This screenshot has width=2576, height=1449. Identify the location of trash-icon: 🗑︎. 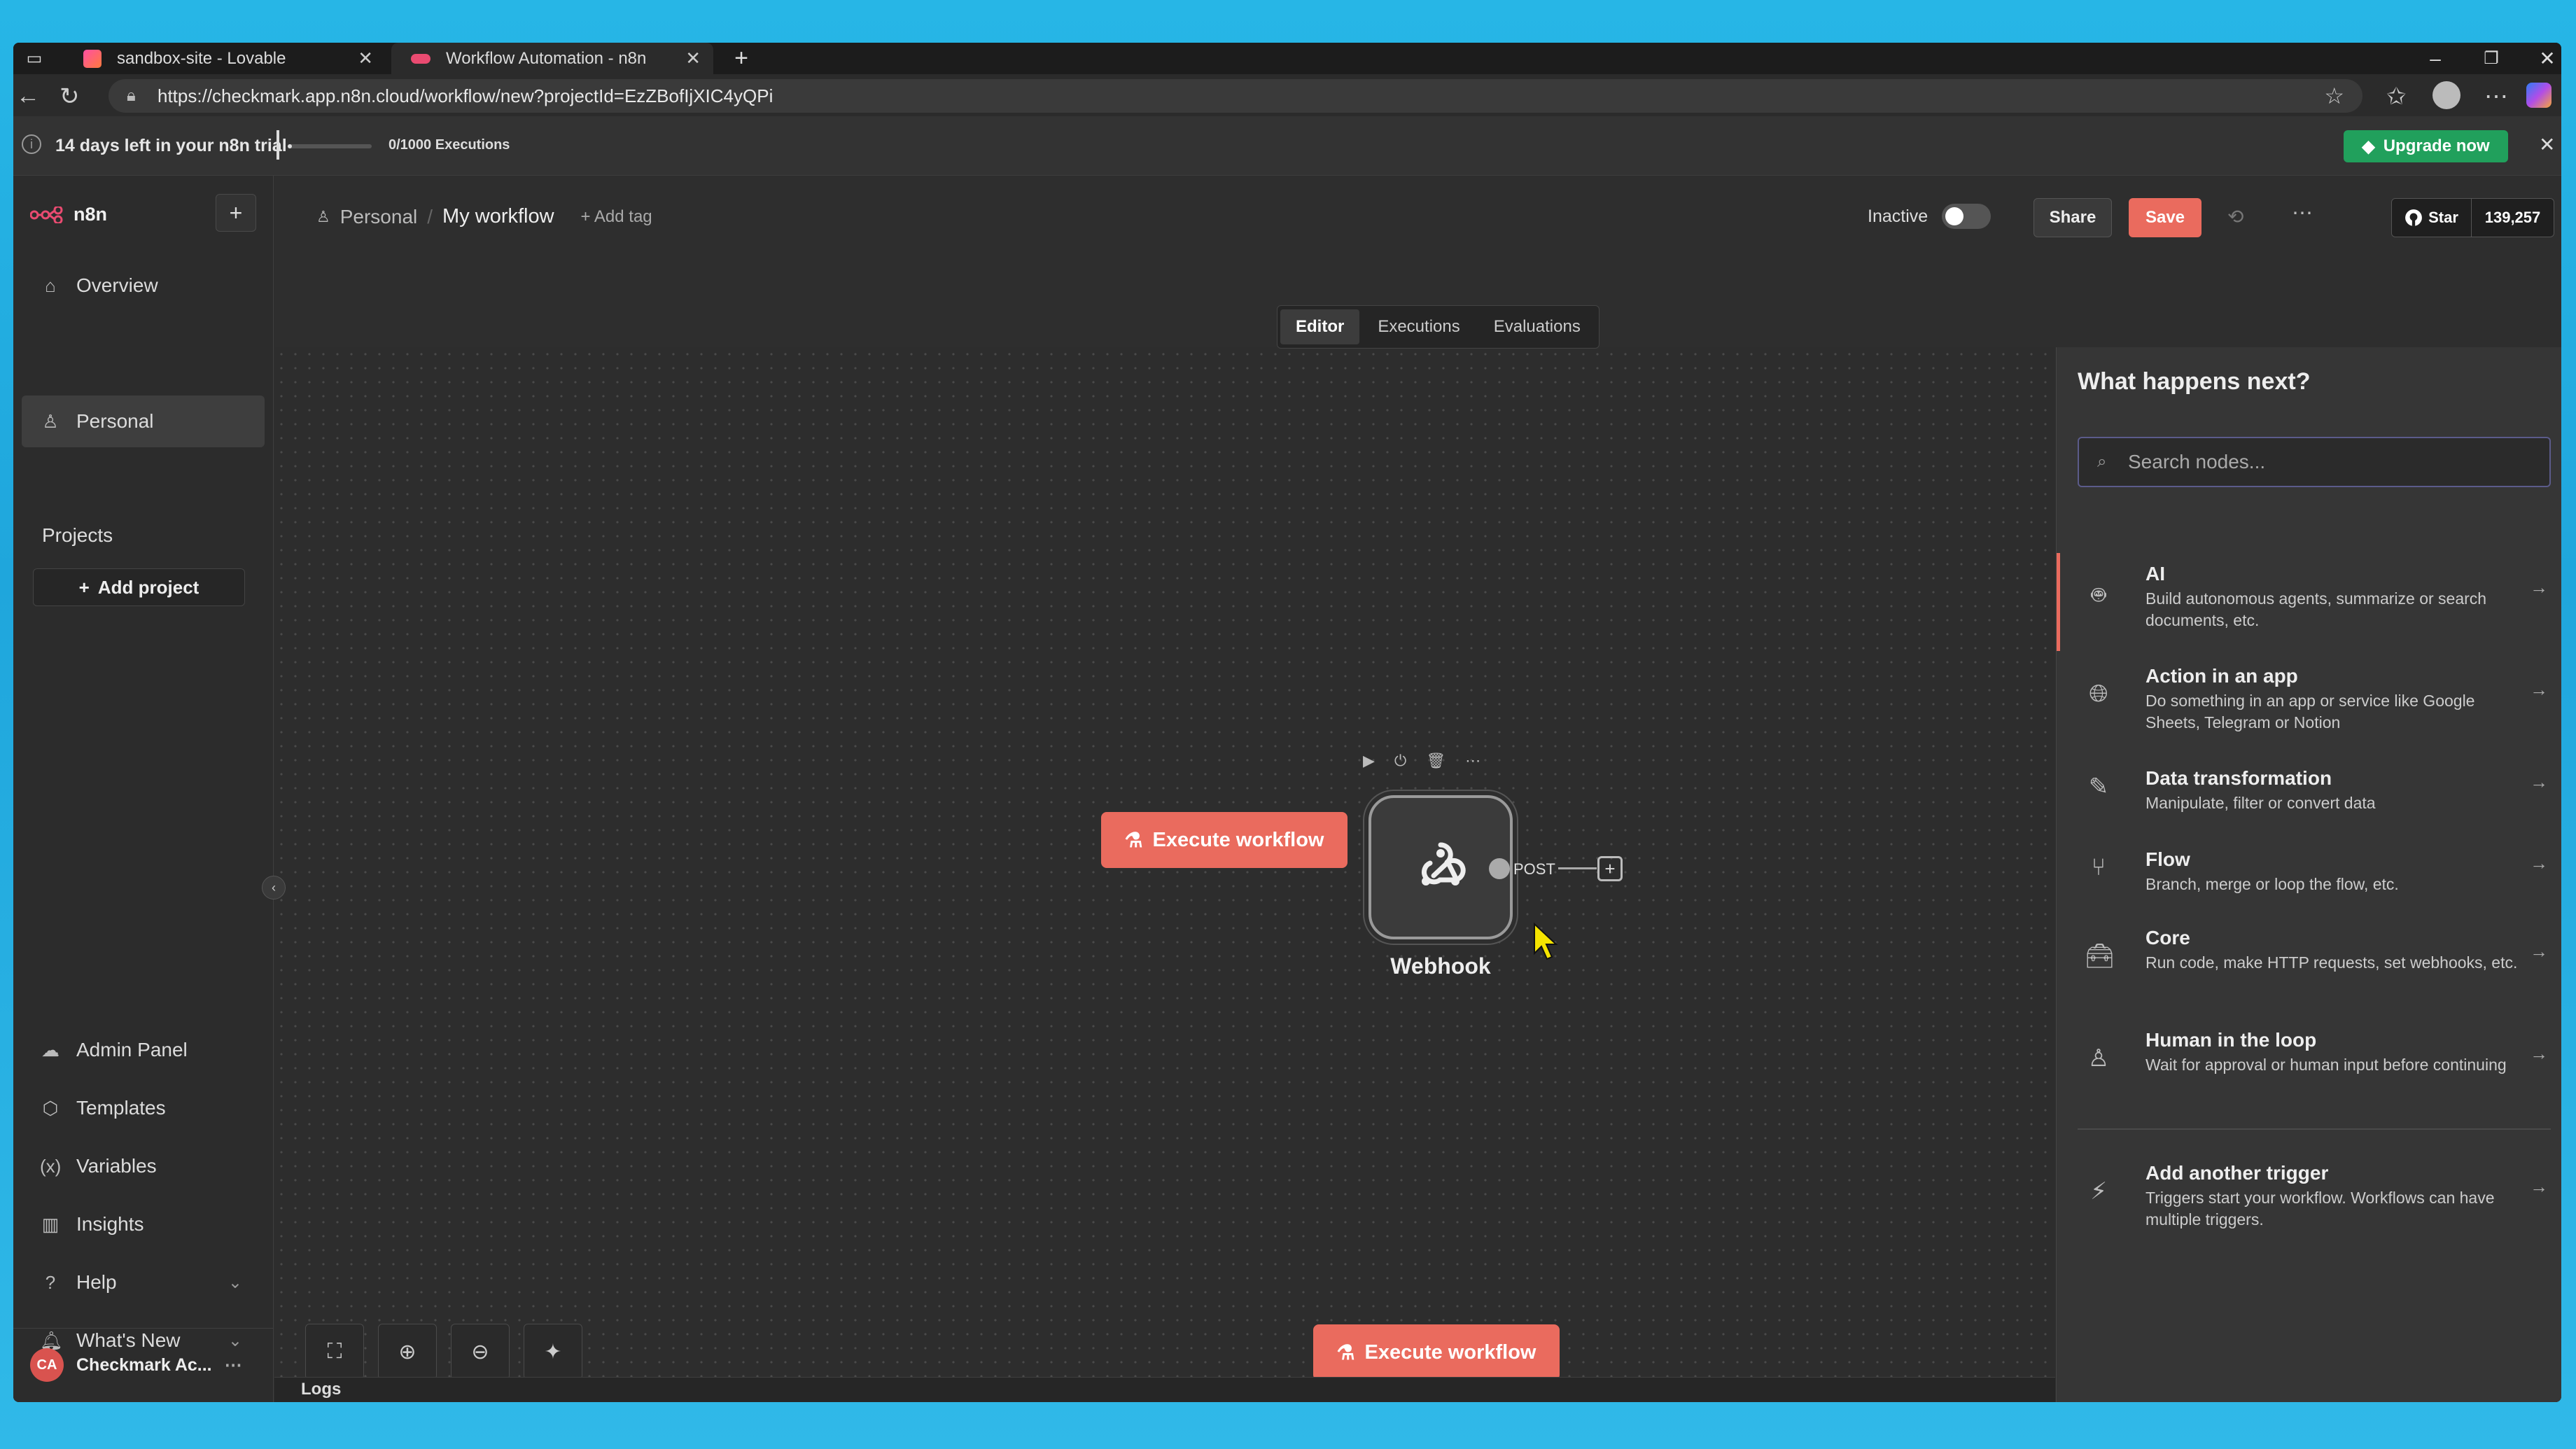
(1436, 761).